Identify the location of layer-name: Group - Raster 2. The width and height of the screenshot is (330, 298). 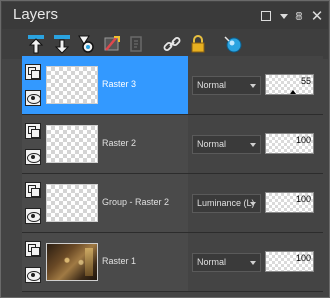
(135, 202).